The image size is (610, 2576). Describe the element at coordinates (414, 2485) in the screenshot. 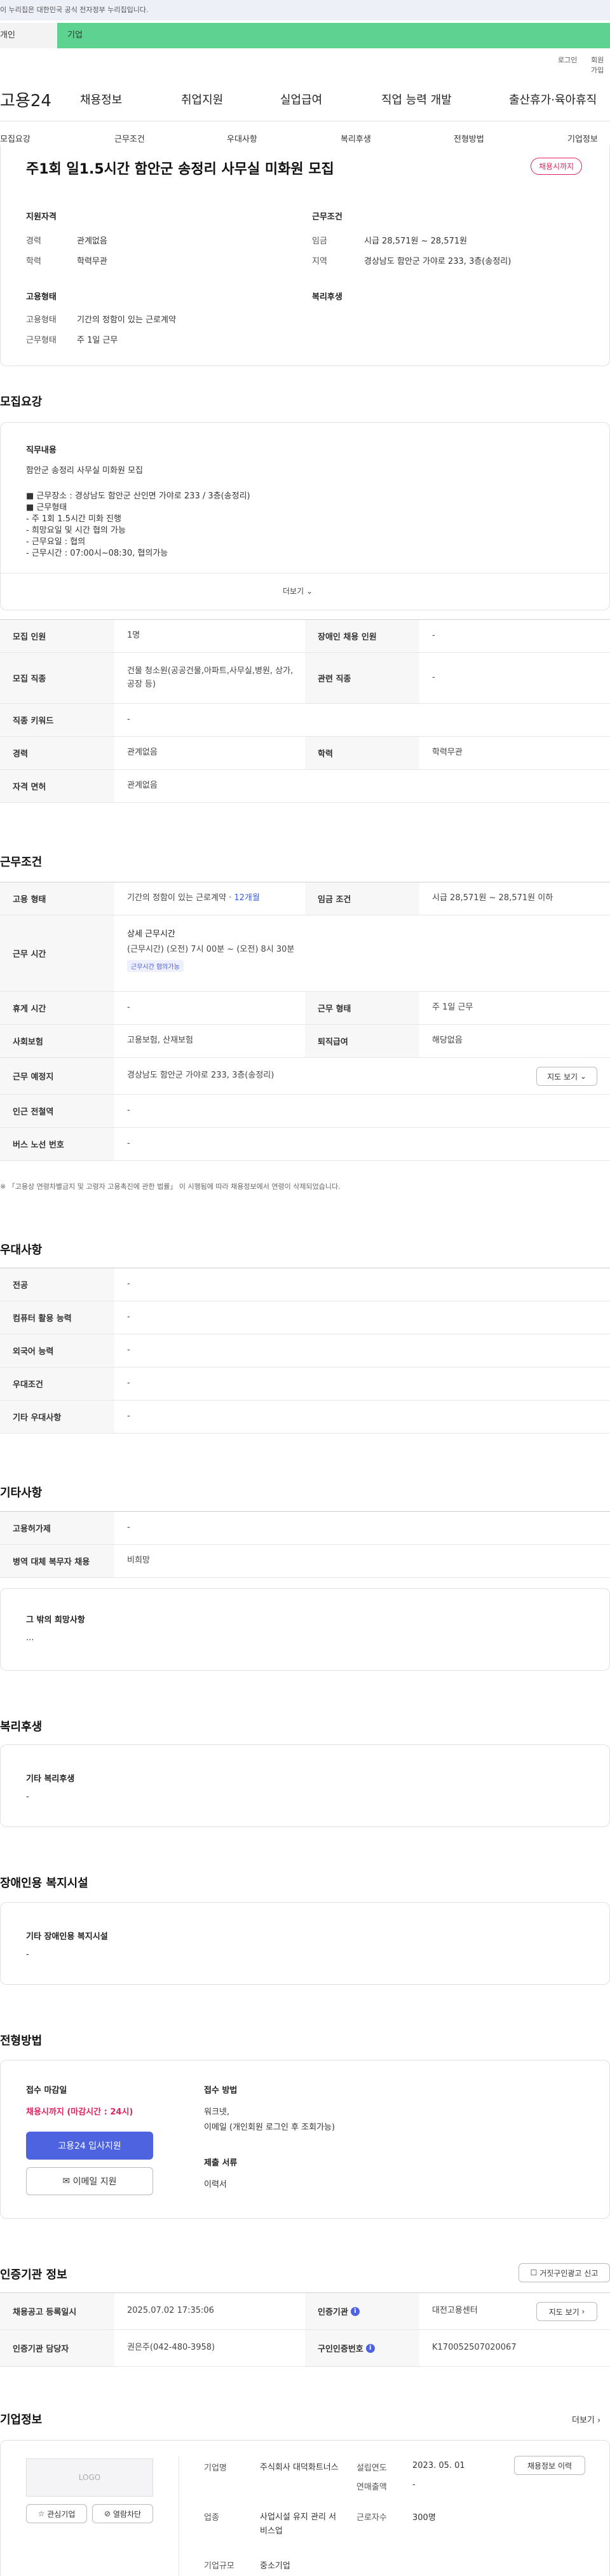

I see `sales-value: -` at that location.